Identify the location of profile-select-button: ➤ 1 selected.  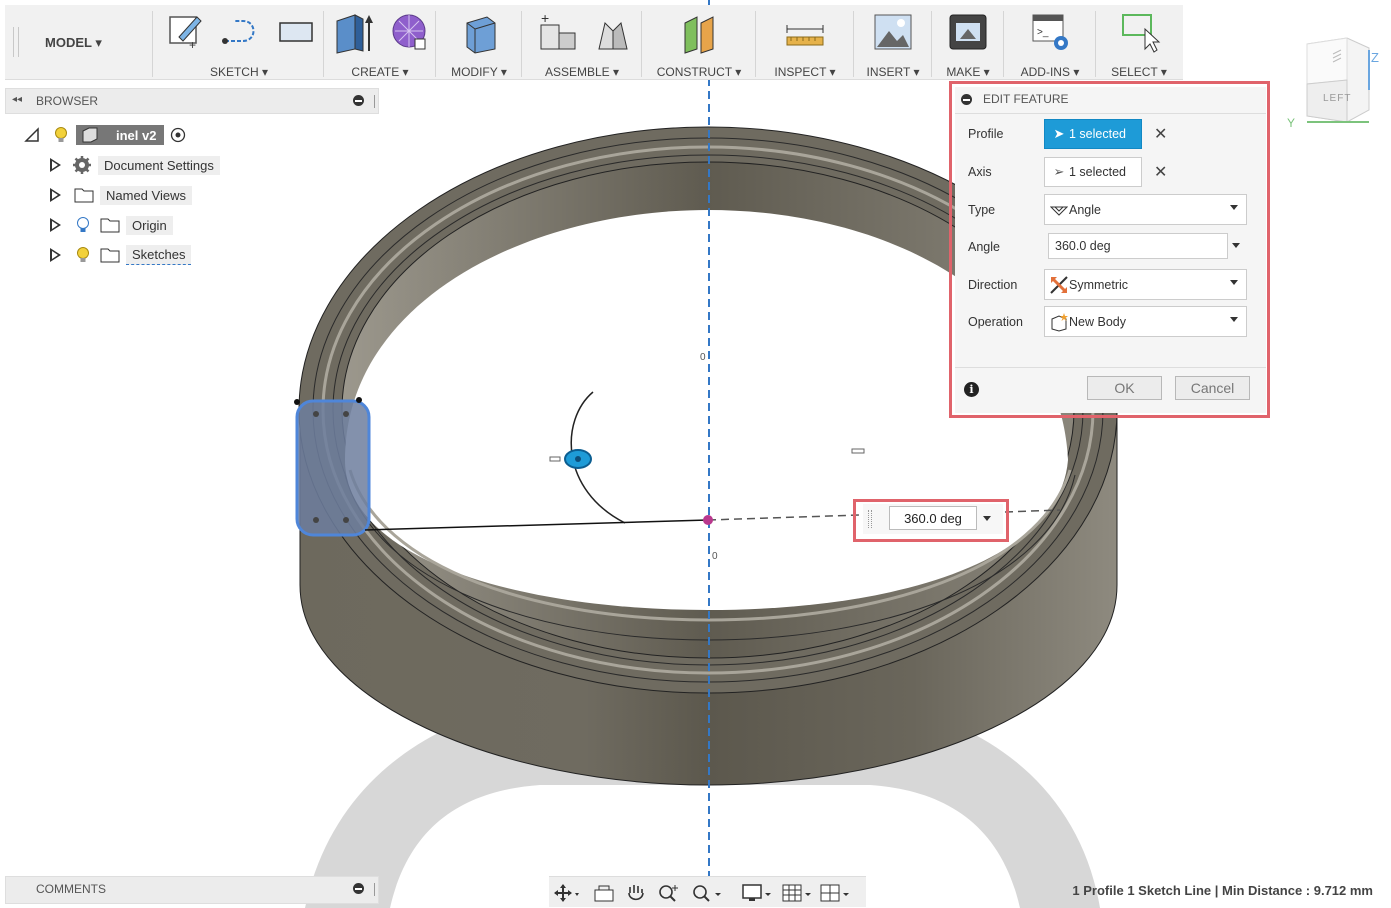
(1093, 134).